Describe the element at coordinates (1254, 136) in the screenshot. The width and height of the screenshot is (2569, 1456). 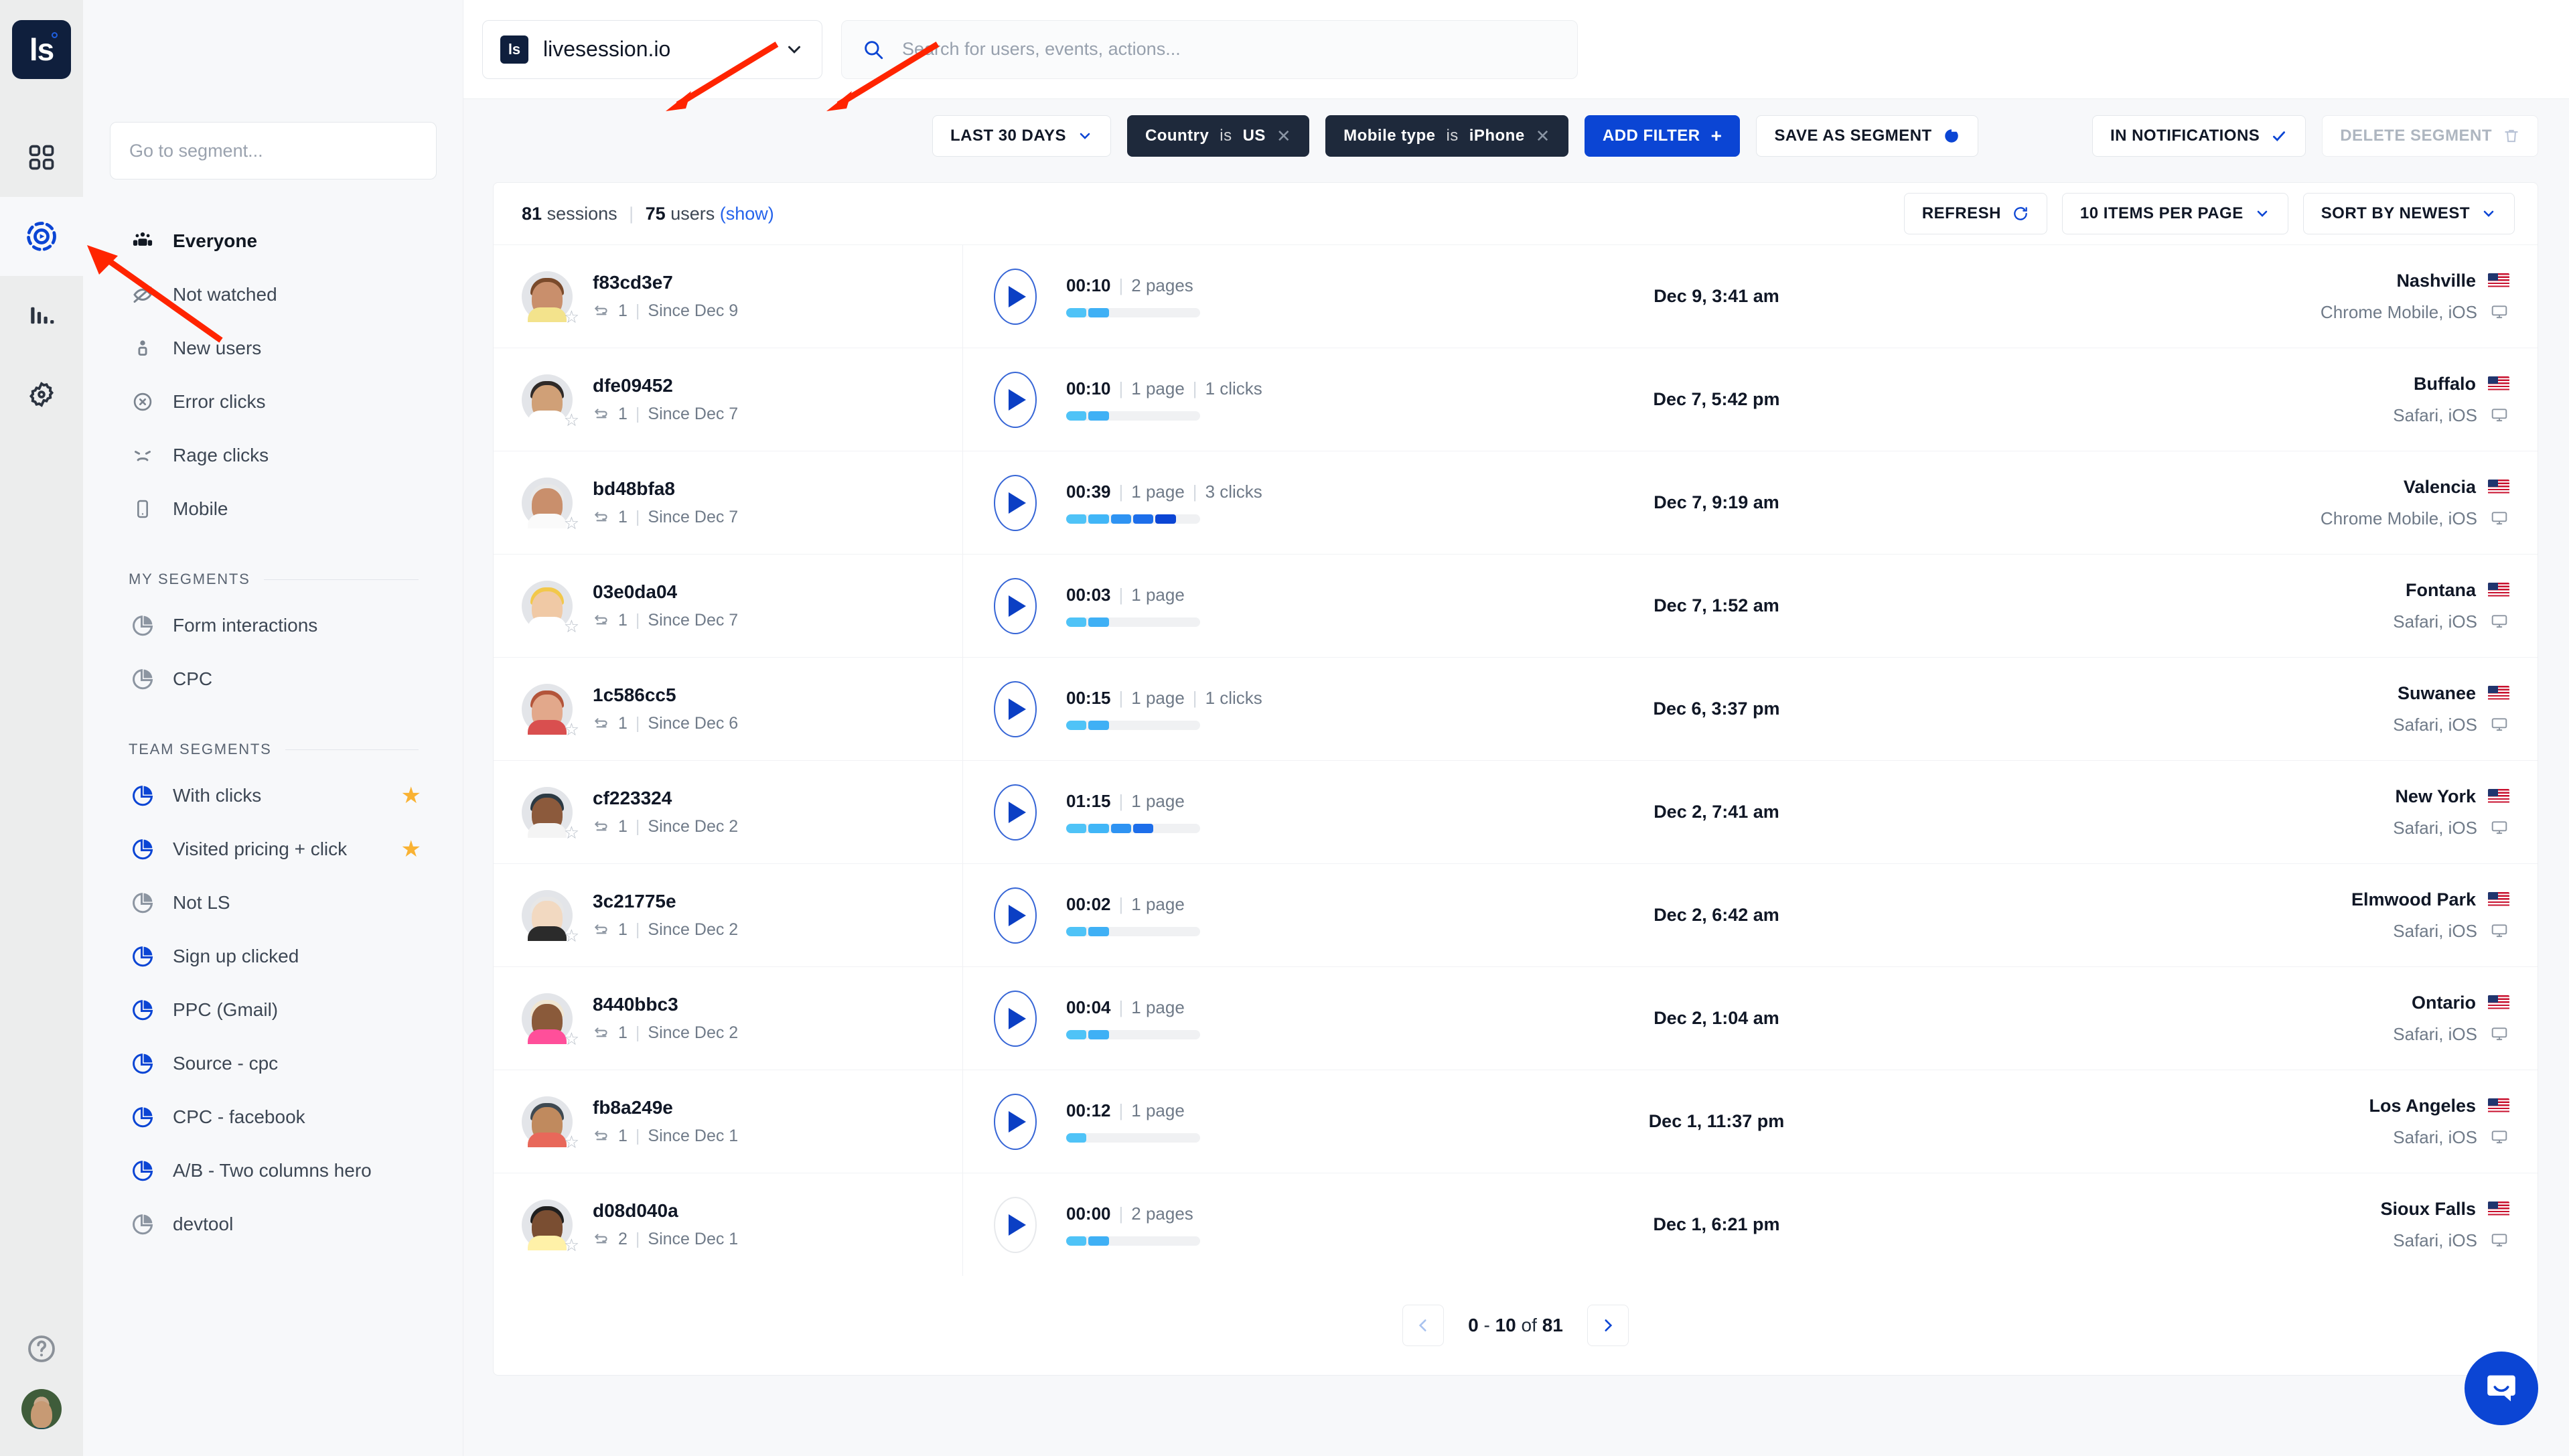
I see `filter-chip-value: US` at that location.